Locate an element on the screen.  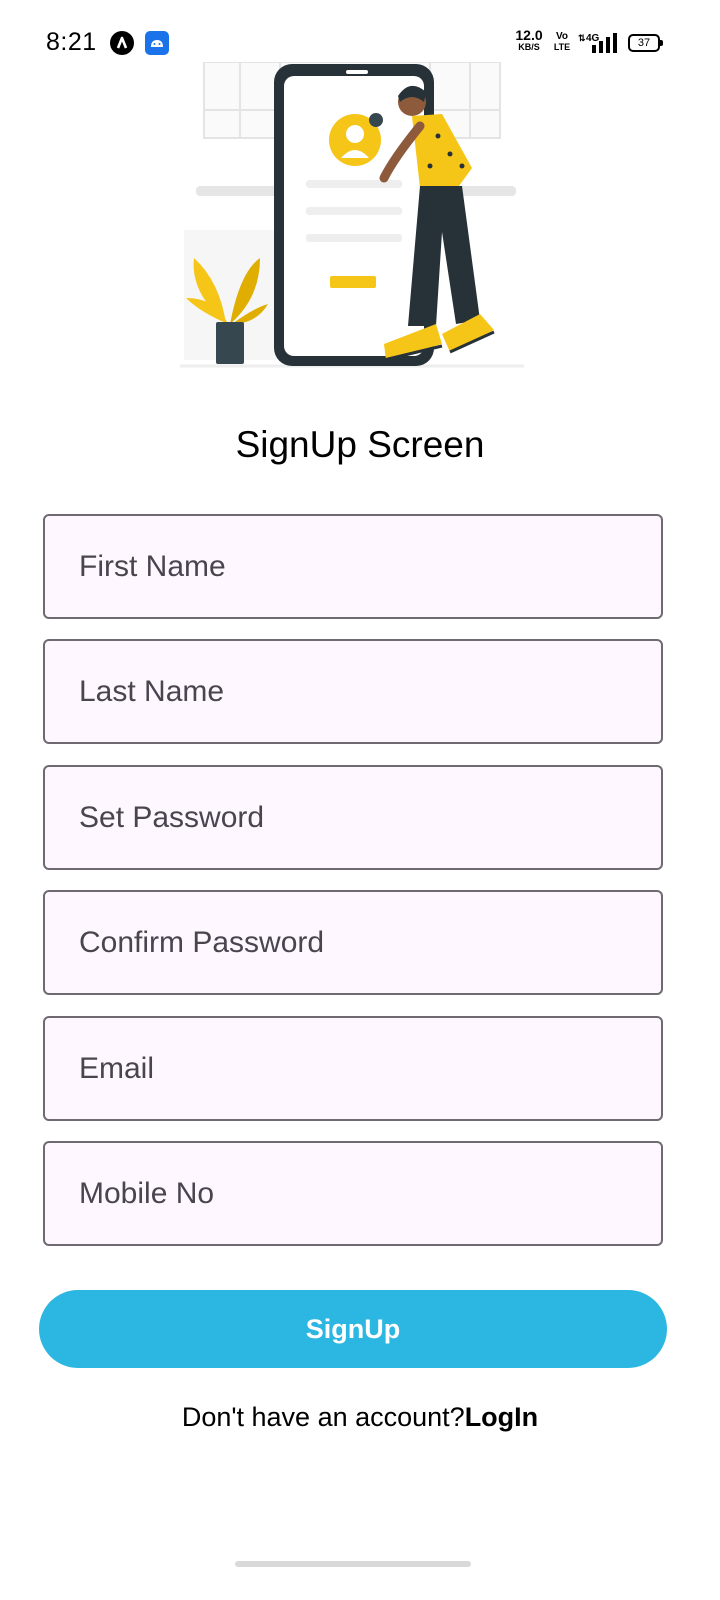
set-password-input is located at coordinates (353, 817).